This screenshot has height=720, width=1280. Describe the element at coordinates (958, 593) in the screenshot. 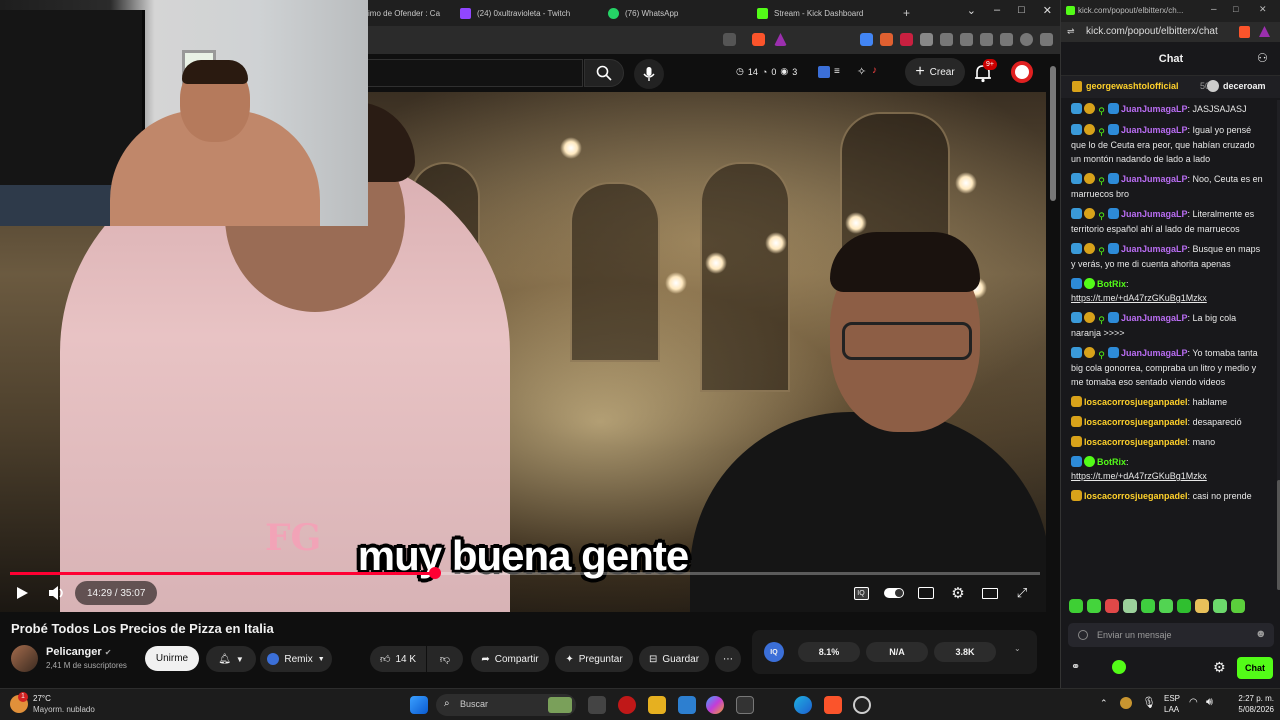

I see `settings-button: ⚙` at that location.